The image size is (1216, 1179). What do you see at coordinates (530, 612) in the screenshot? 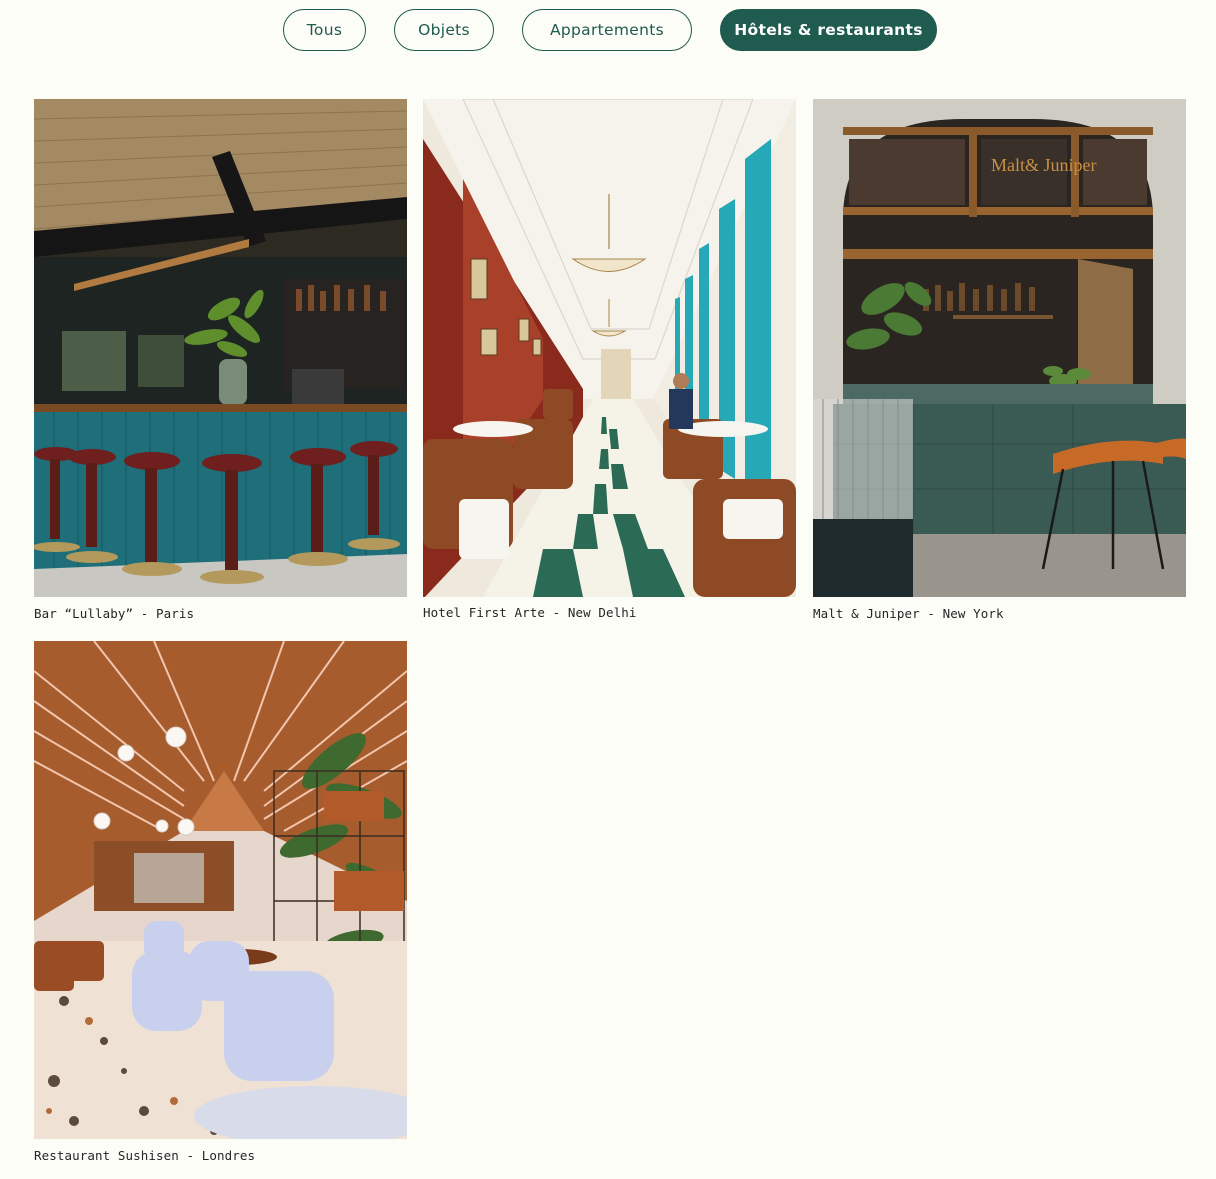
I see `gallery-caption: Hotel First Arte - New Delhi` at bounding box center [530, 612].